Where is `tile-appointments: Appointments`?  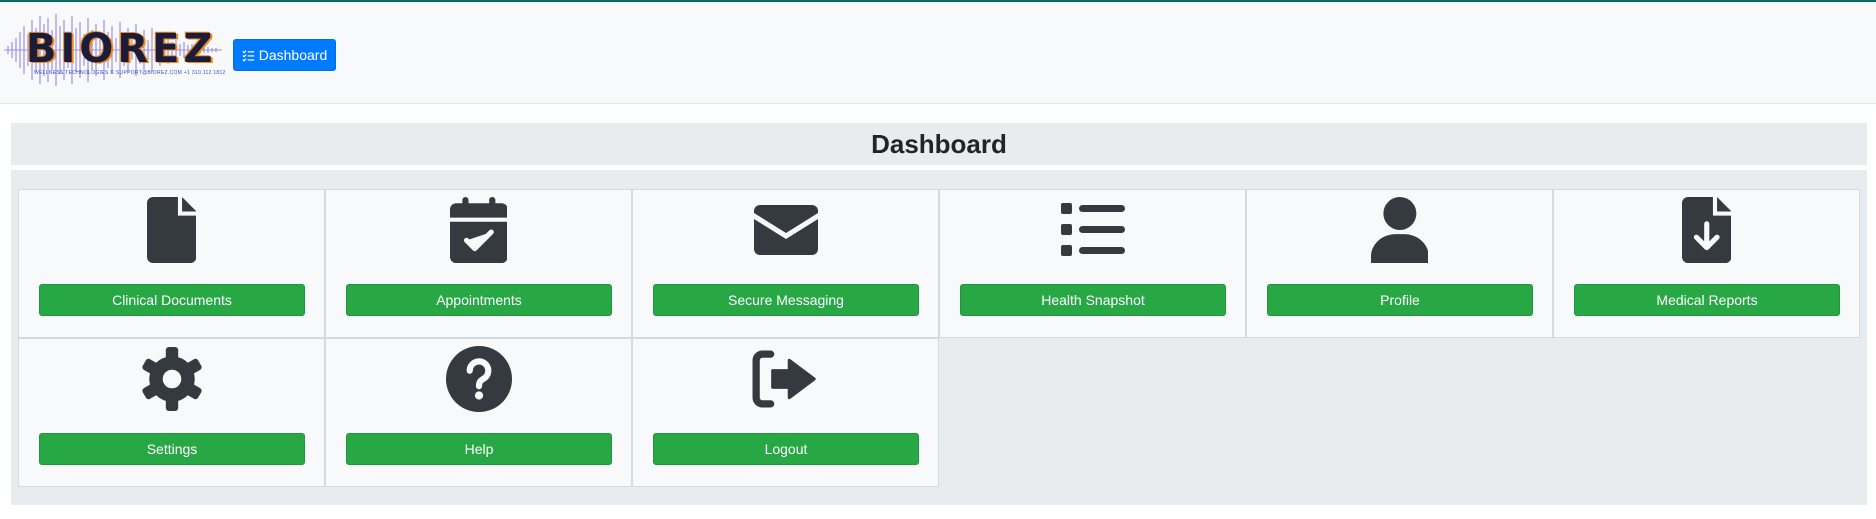
tile-appointments: Appointments is located at coordinates (478, 263).